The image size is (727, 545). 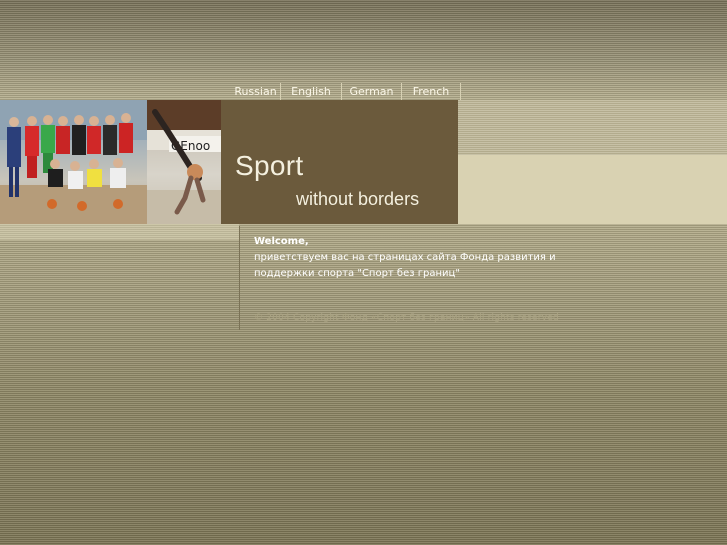 What do you see at coordinates (372, 91) in the screenshot?
I see `lang-link-german: German` at bounding box center [372, 91].